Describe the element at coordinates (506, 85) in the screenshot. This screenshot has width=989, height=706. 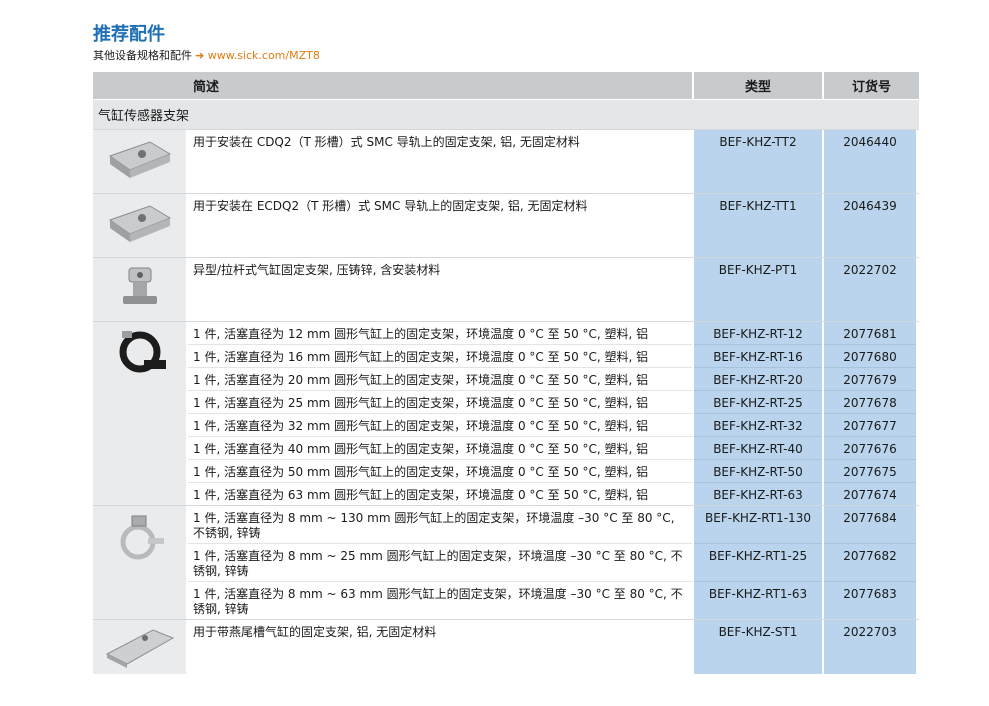
I see `table-header: 简述 类型 订货号` at that location.